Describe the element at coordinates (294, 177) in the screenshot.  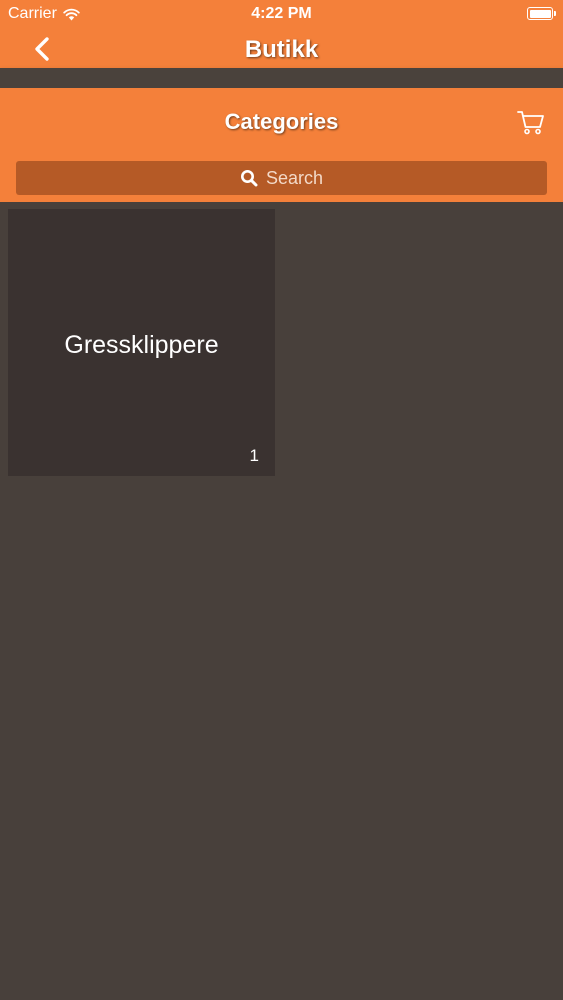
I see `search-placeholder: Search` at that location.